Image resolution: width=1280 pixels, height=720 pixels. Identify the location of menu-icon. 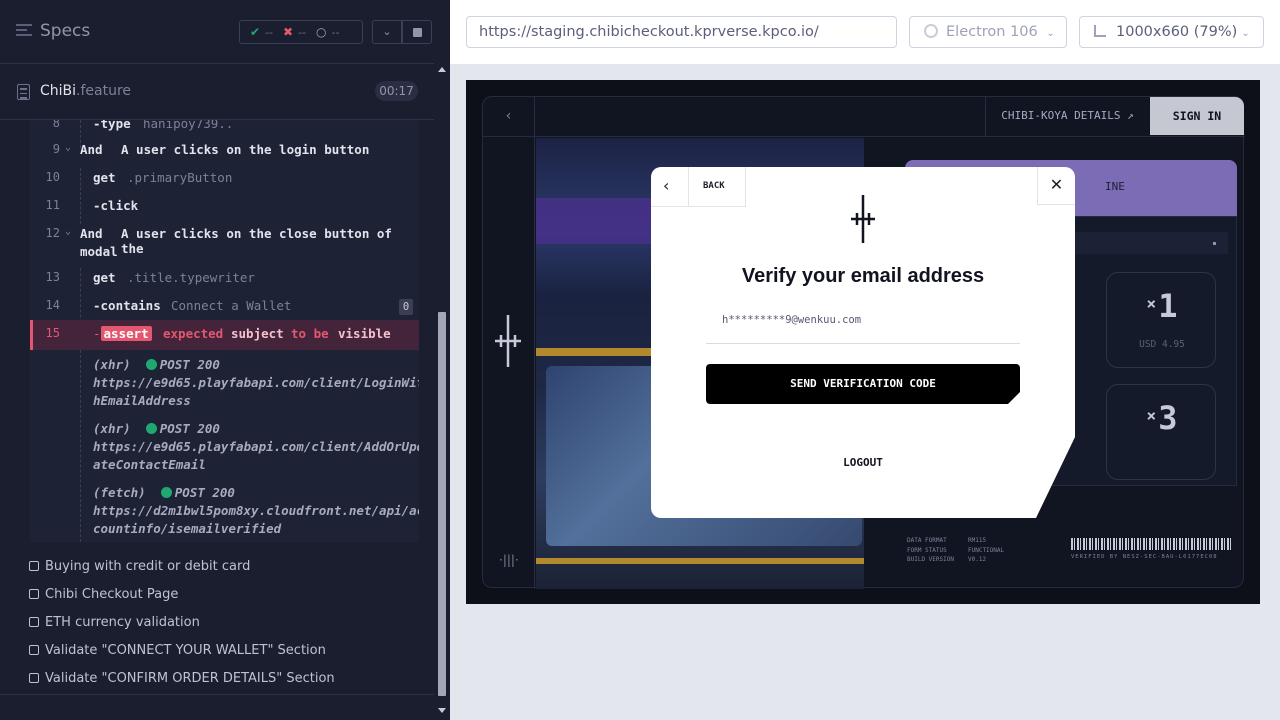
(24, 31).